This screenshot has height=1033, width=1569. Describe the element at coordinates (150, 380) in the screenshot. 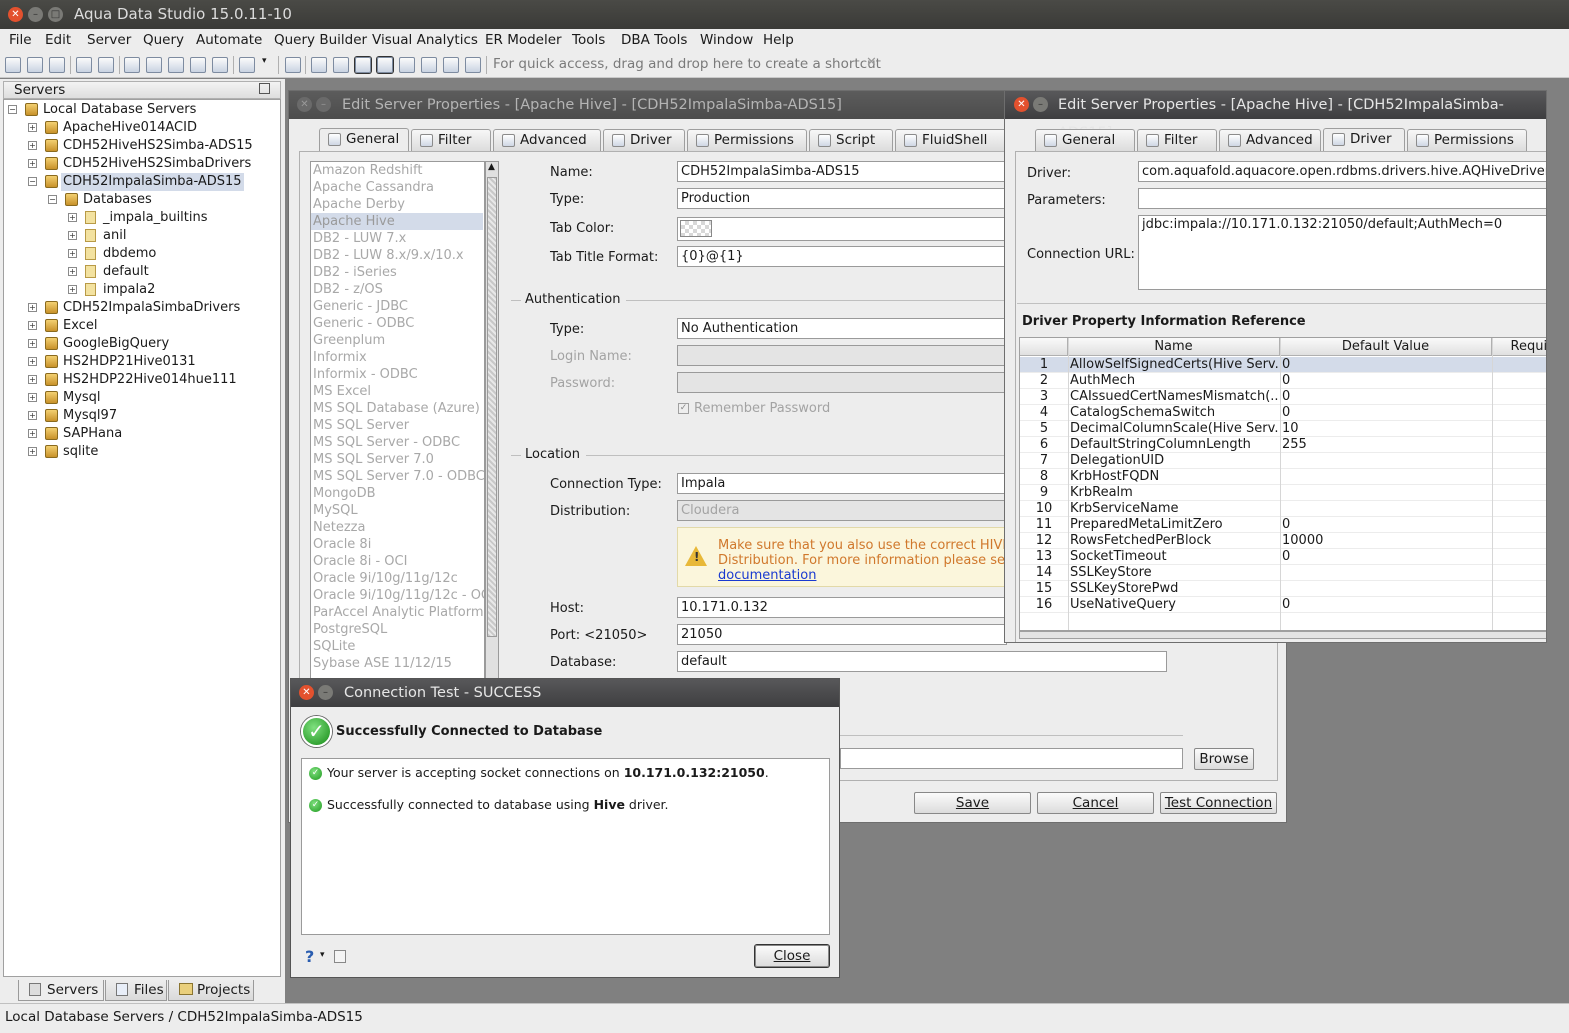

I see `tree-server-item: HS2HDP22Hive014hue111` at that location.